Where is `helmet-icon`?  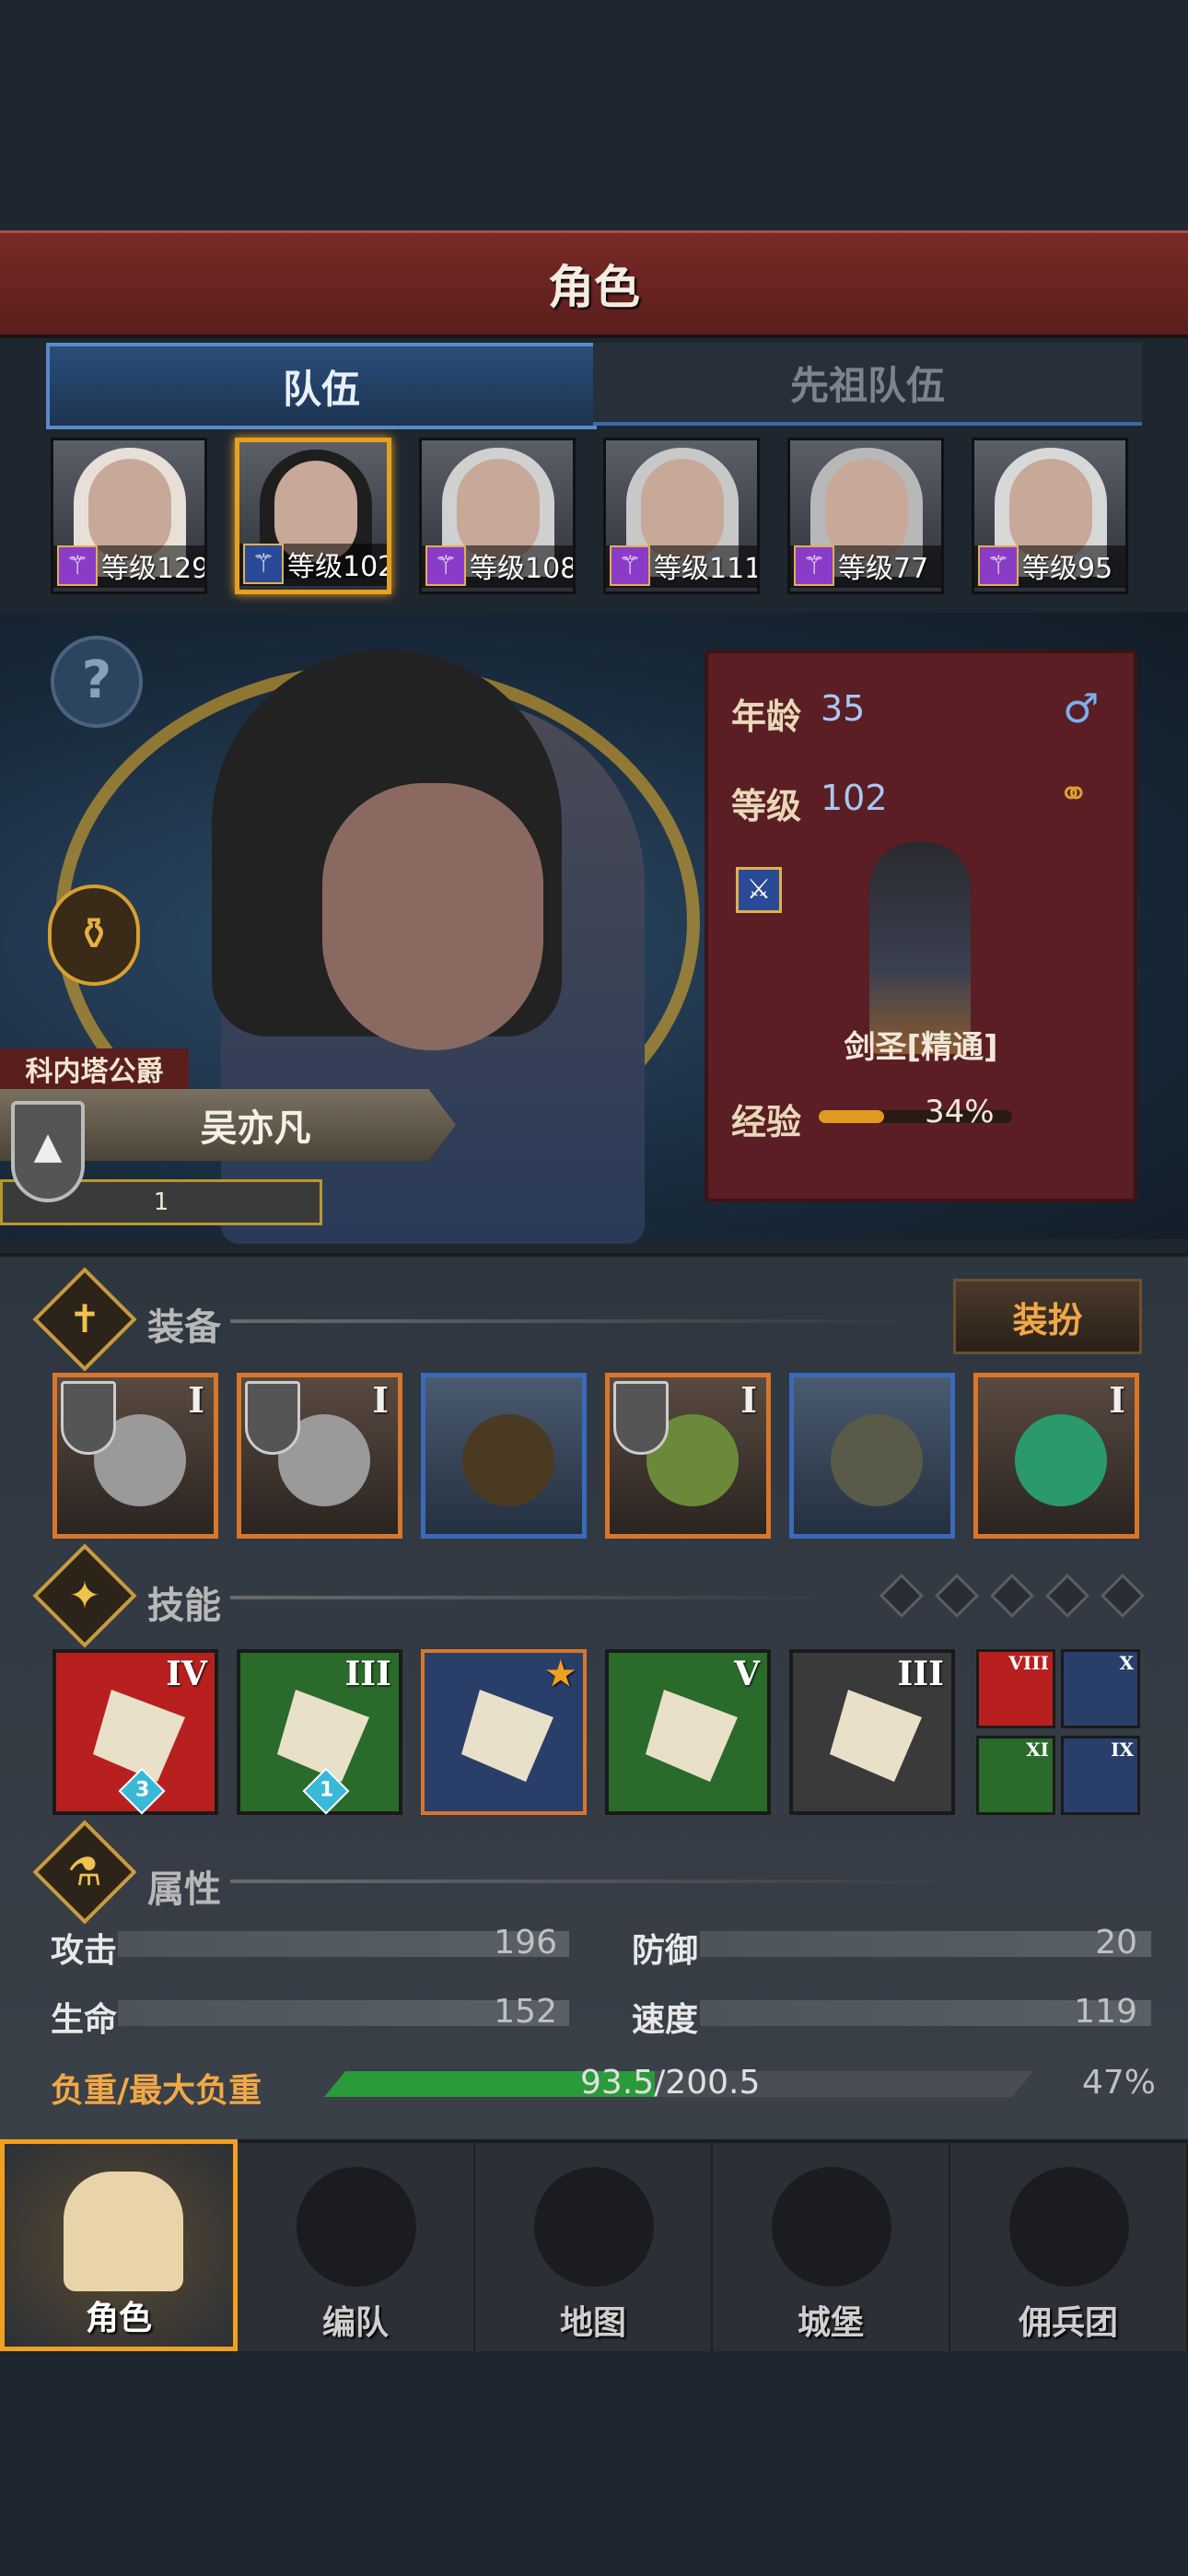
helmet-icon is located at coordinates (356, 2227).